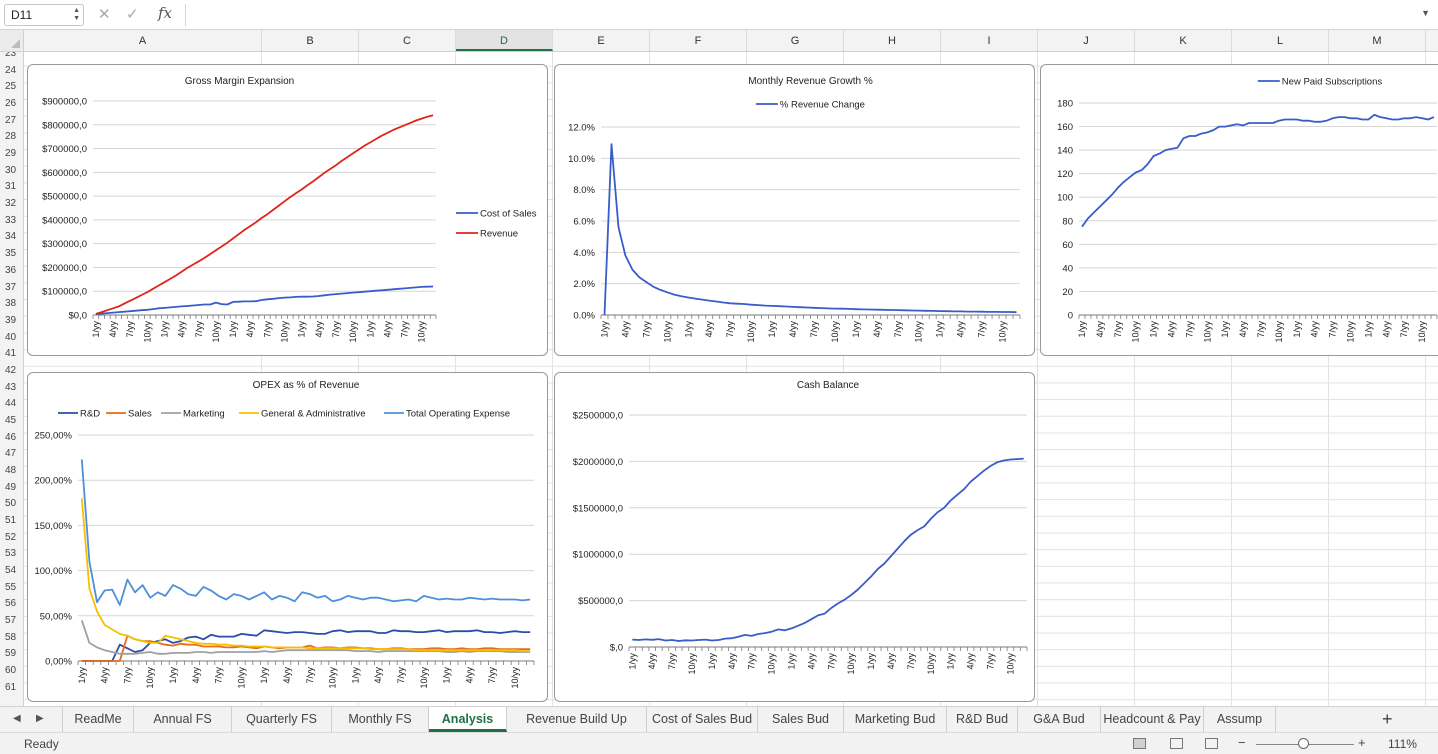 This screenshot has height=754, width=1438. I want to click on row-header: 23, so click(11, 57).